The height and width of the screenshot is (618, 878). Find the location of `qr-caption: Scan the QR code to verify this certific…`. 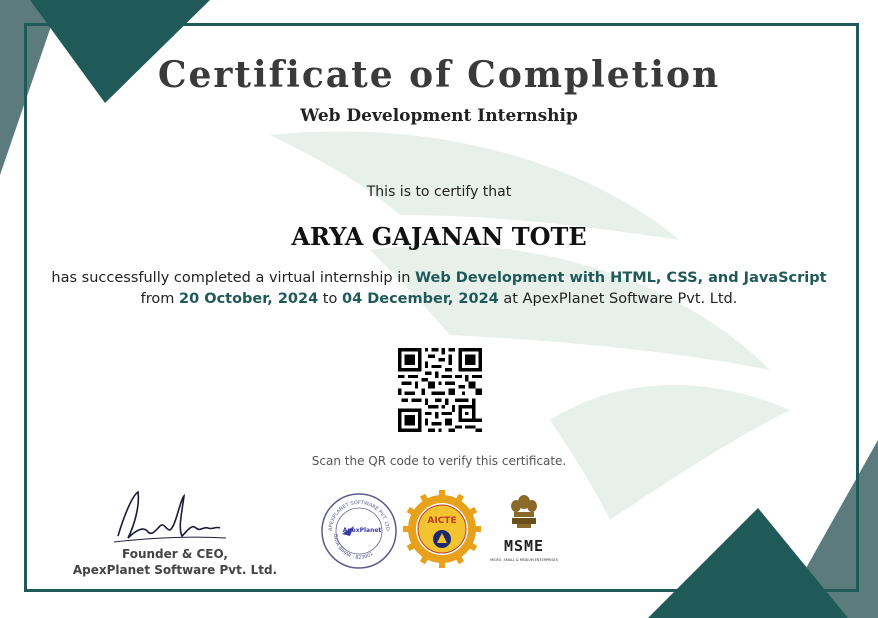

qr-caption: Scan the QR code to verify this certific… is located at coordinates (439, 461).